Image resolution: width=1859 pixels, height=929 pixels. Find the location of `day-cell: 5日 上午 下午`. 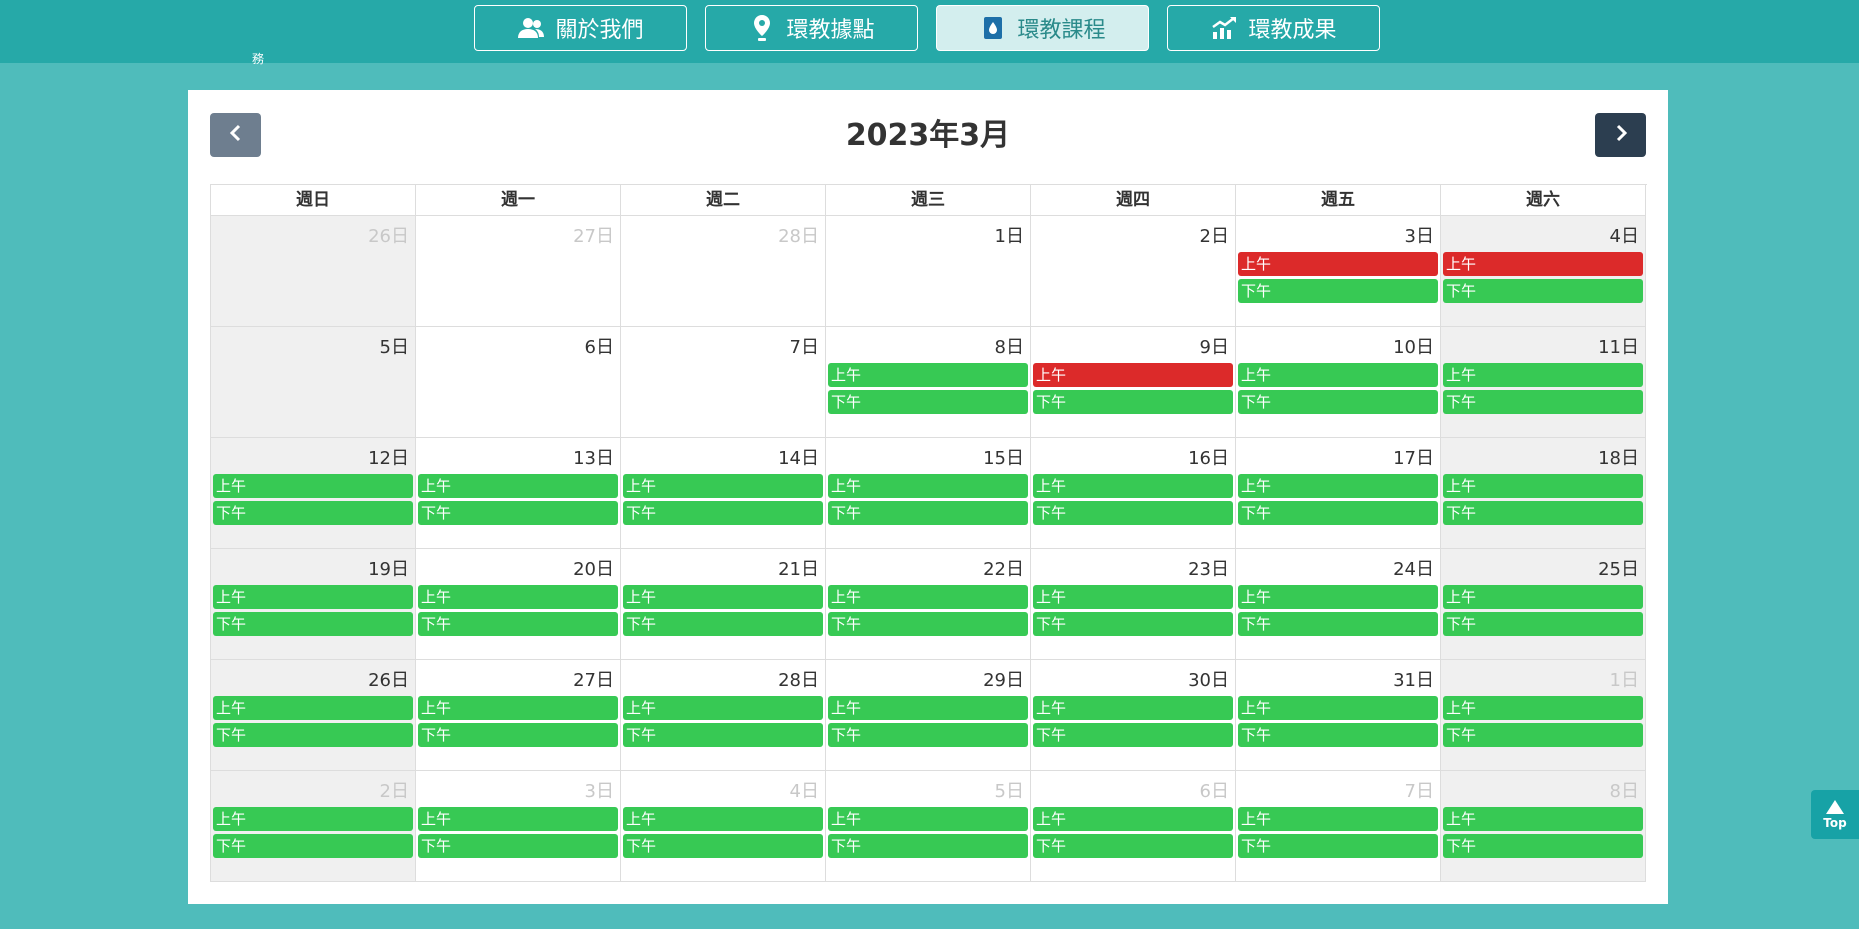

day-cell: 5日 上午 下午 is located at coordinates (928, 826).